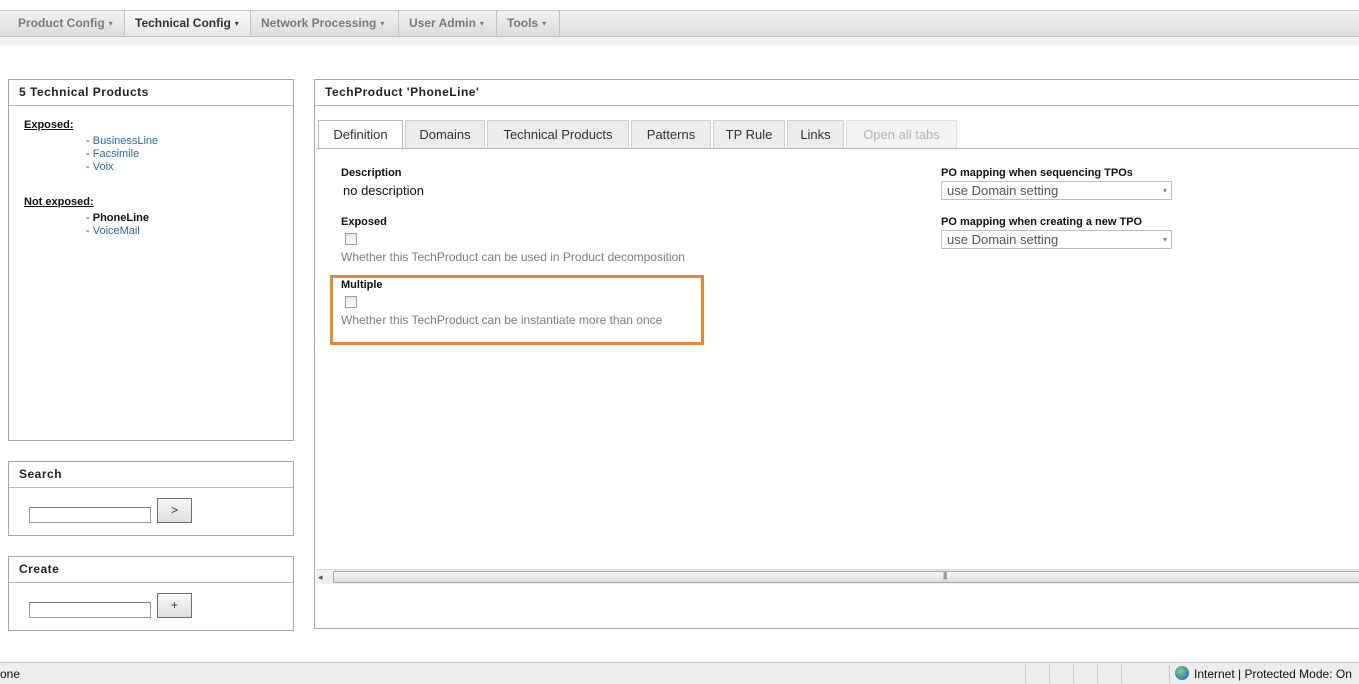 The height and width of the screenshot is (684, 1359). What do you see at coordinates (61, 23) in the screenshot?
I see `menu-label: Product Config` at bounding box center [61, 23].